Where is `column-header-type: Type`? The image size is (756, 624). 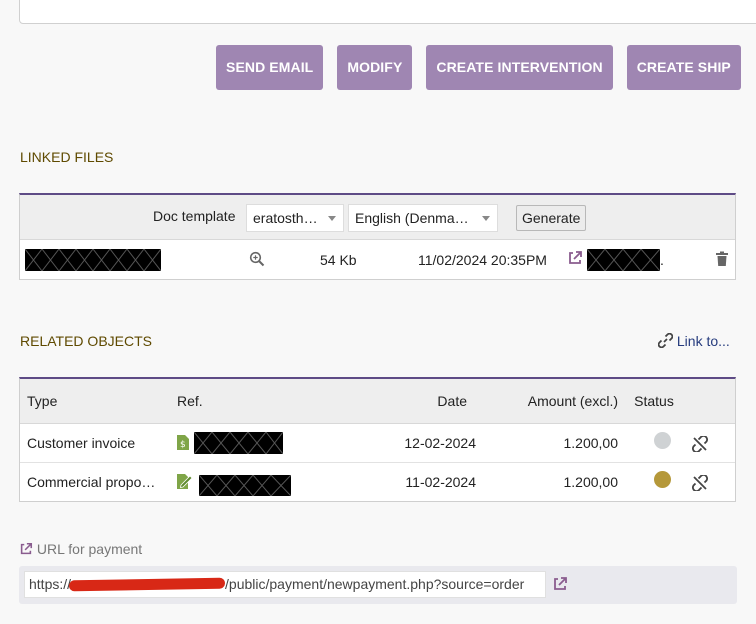
column-header-type: Type is located at coordinates (95, 401).